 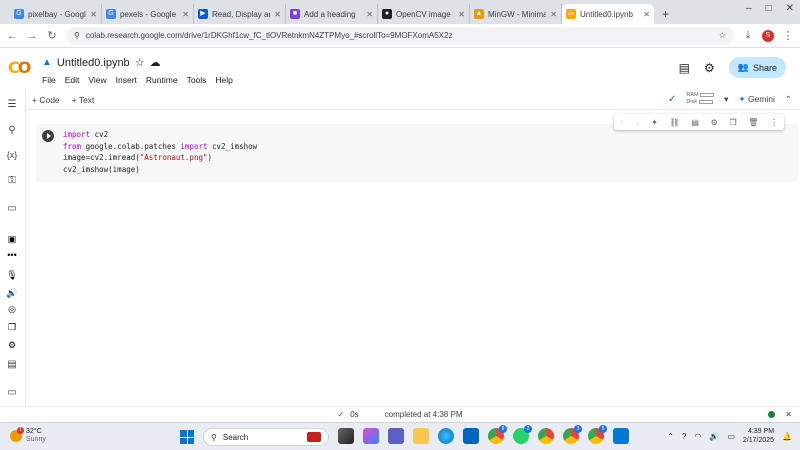 What do you see at coordinates (93, 63) in the screenshot?
I see `notebook-title: Untitled0.ipynb` at bounding box center [93, 63].